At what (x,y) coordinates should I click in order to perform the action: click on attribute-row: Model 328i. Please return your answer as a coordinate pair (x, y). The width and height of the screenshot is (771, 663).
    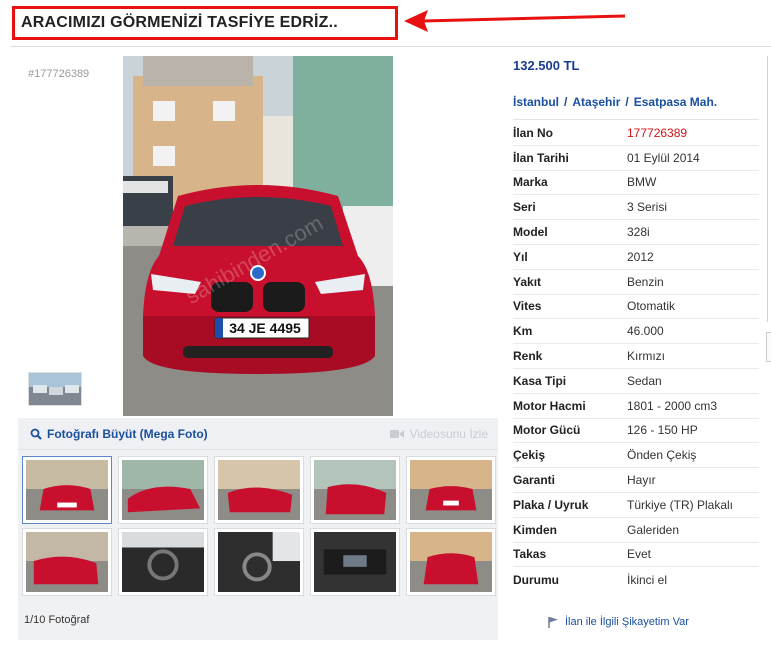
    Looking at the image, I should click on (636, 232).